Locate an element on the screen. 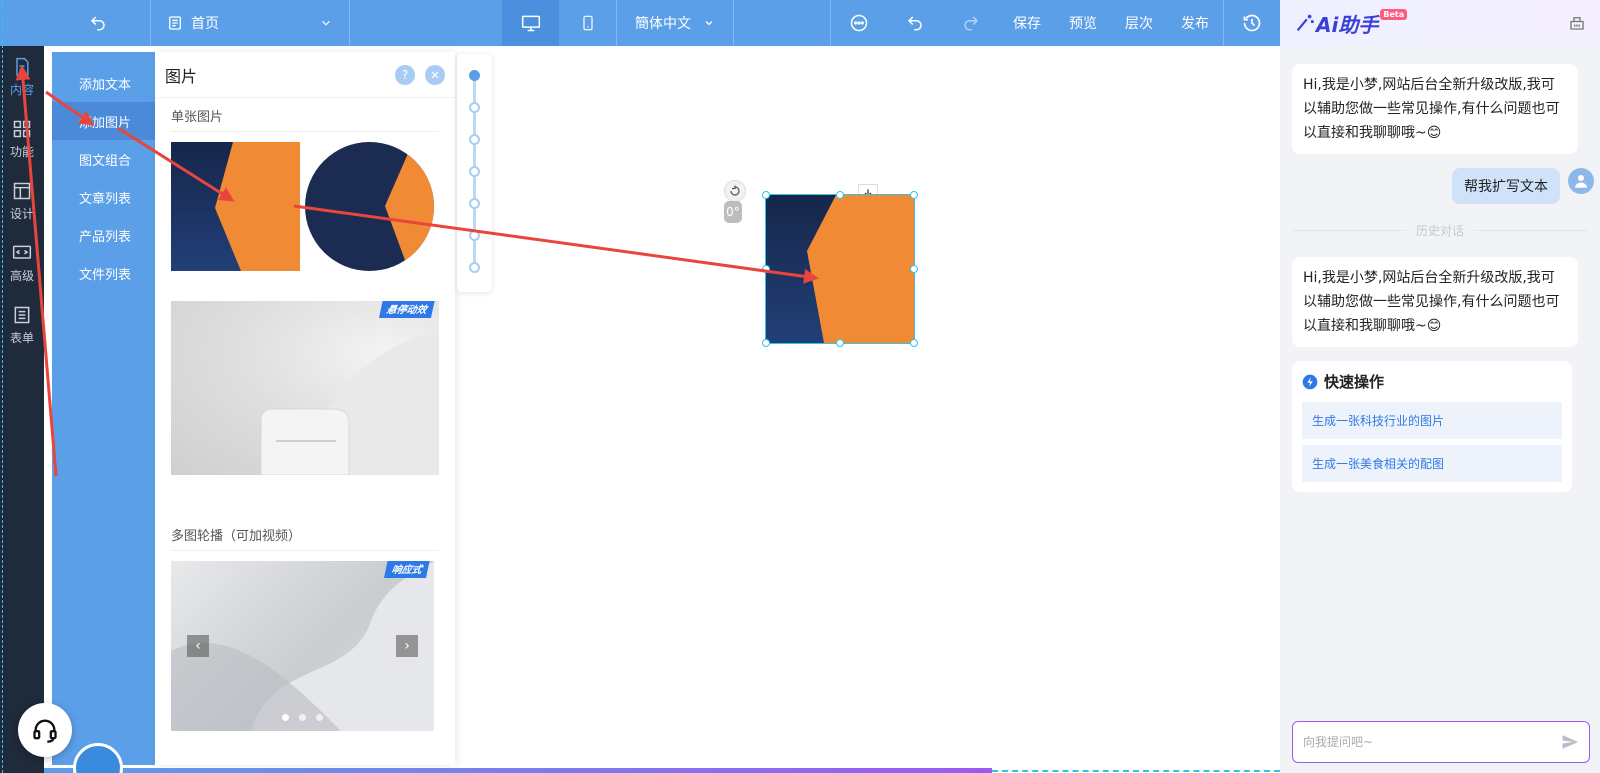 Image resolution: width=1600 pixels, height=773 pixels. menu-item-article-list: 文章列表 is located at coordinates (103, 197).